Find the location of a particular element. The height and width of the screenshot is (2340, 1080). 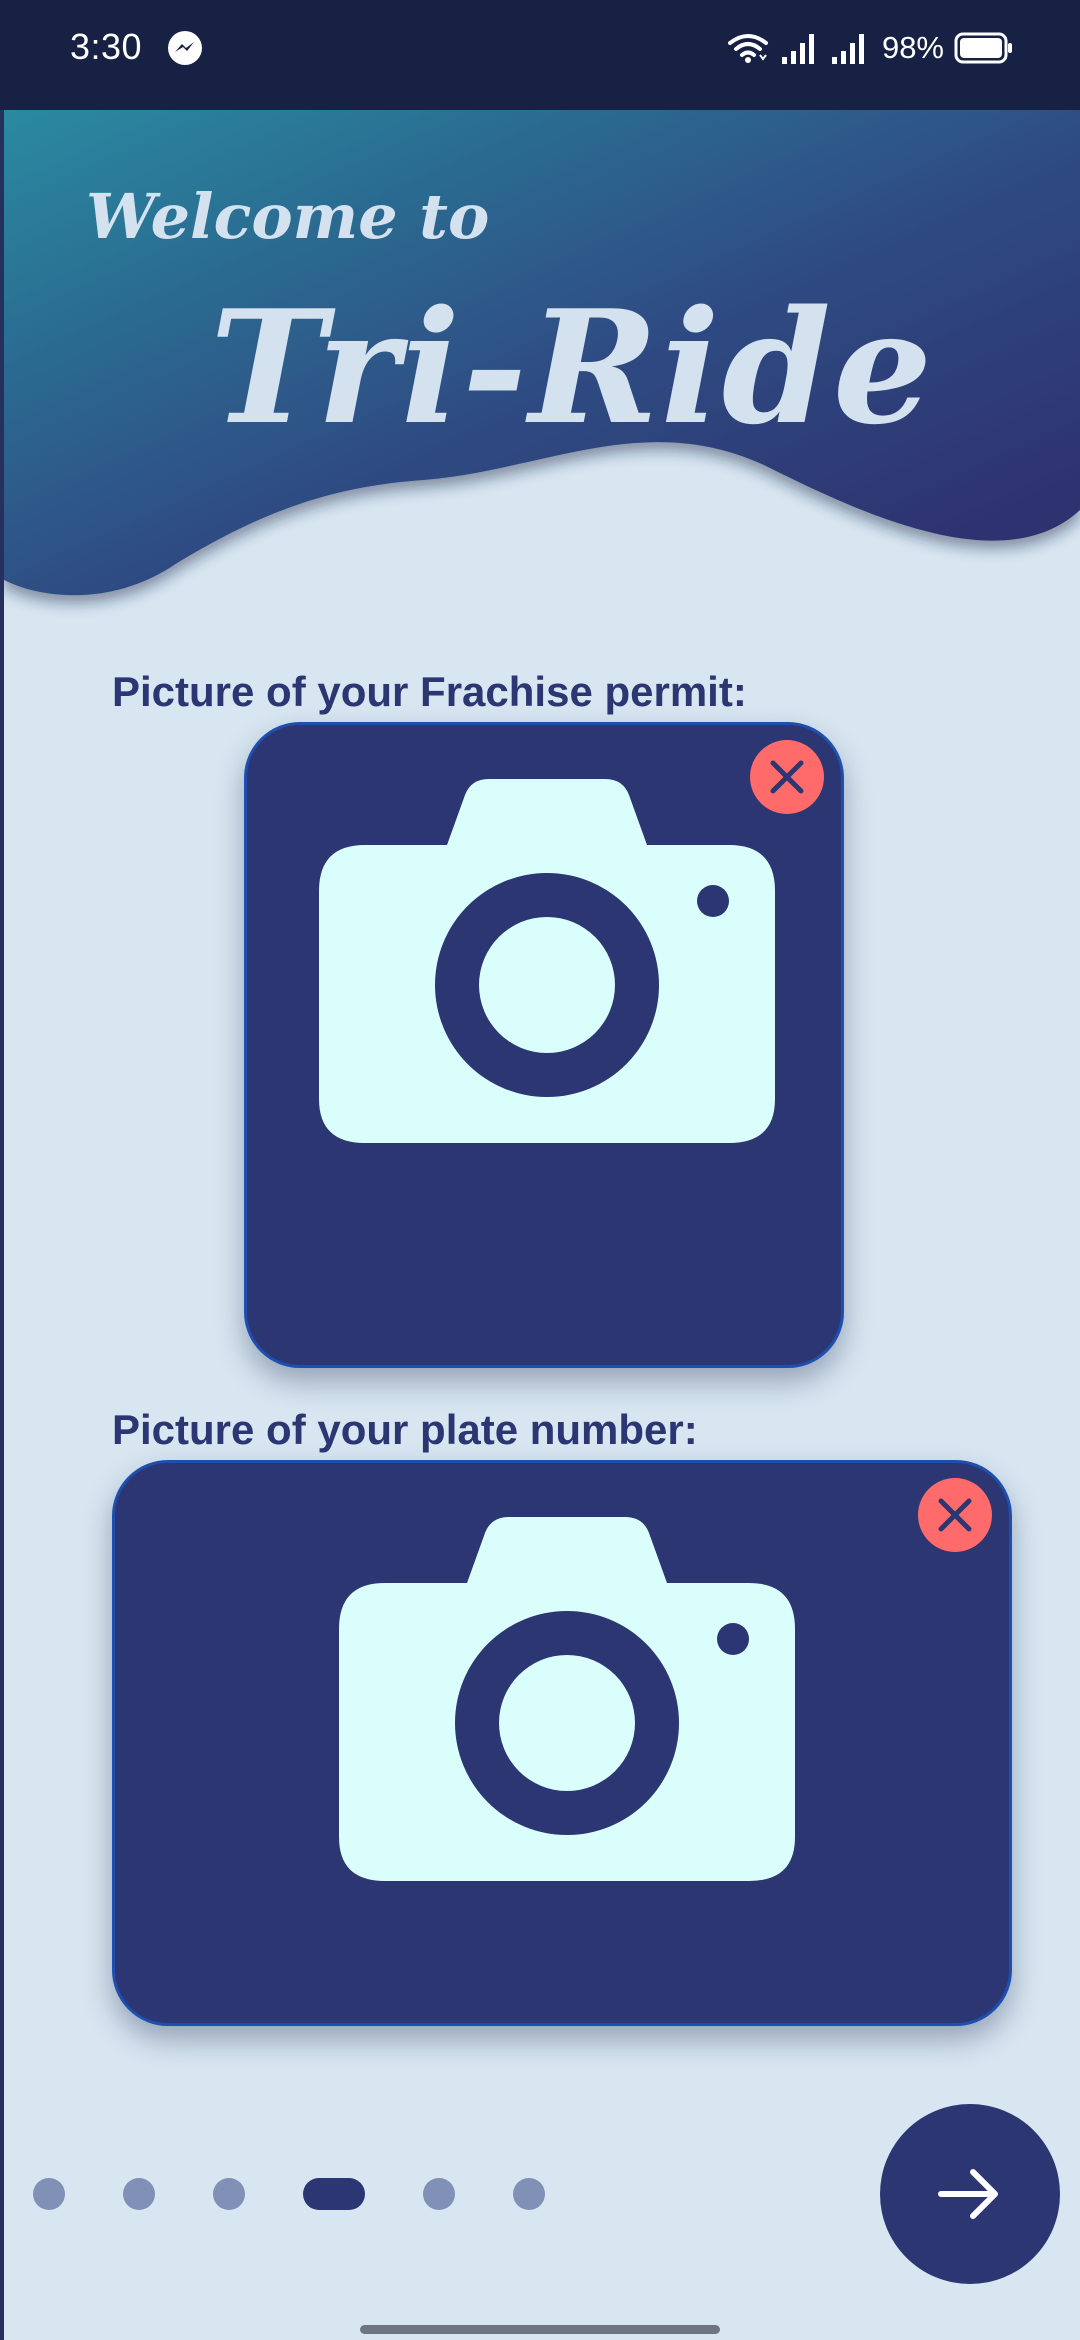

battery-icon is located at coordinates (983, 48).